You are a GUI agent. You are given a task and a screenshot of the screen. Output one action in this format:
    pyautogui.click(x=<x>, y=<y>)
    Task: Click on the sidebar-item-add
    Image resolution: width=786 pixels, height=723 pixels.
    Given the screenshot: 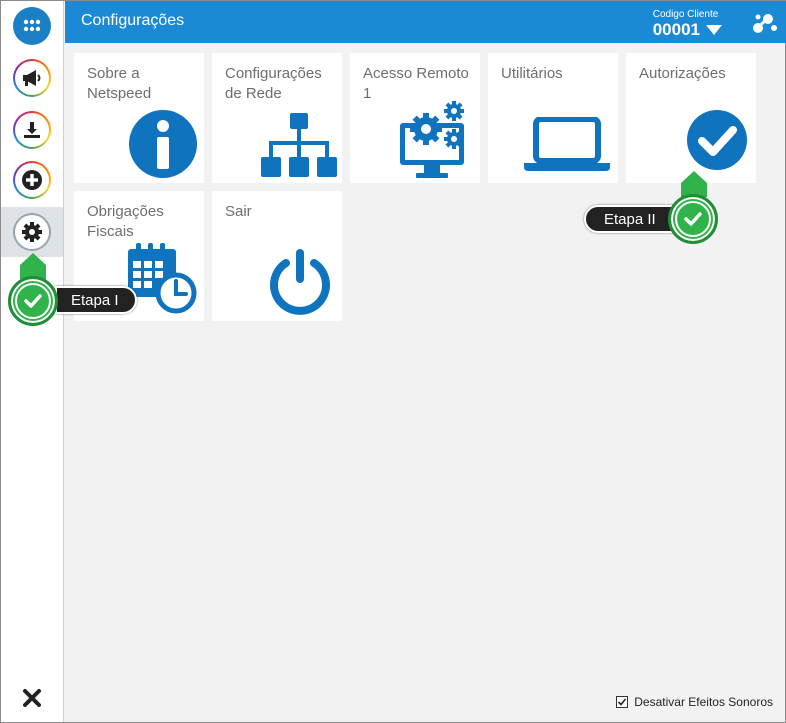 What is the action you would take?
    pyautogui.click(x=32, y=180)
    